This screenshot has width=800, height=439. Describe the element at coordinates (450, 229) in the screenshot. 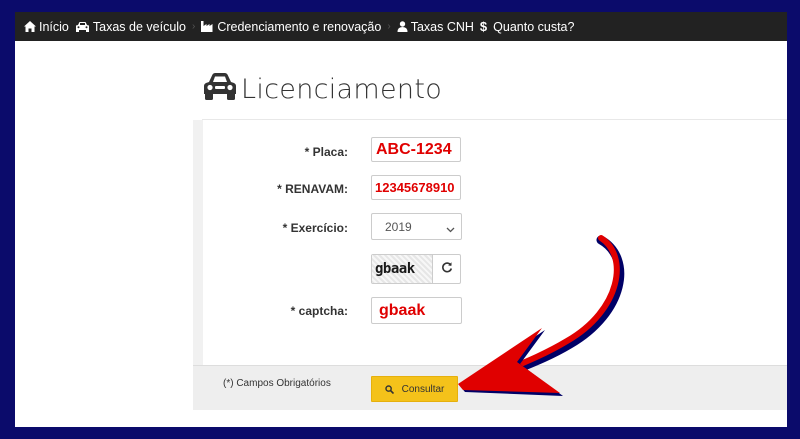

I see `chevron-down-icon` at that location.